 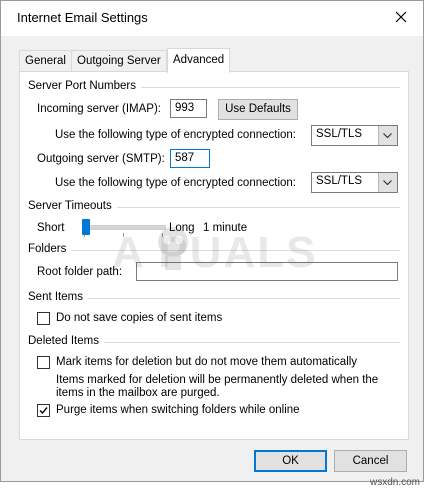 I want to click on section-sent-items: Sent Items, so click(x=214, y=298).